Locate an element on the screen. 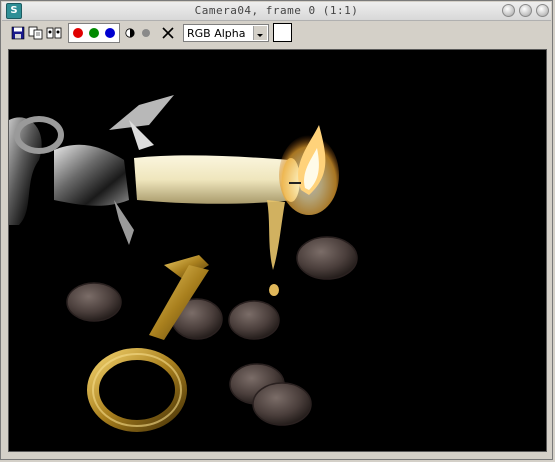 The height and width of the screenshot is (462, 555). alpha-icon is located at coordinates (146, 33).